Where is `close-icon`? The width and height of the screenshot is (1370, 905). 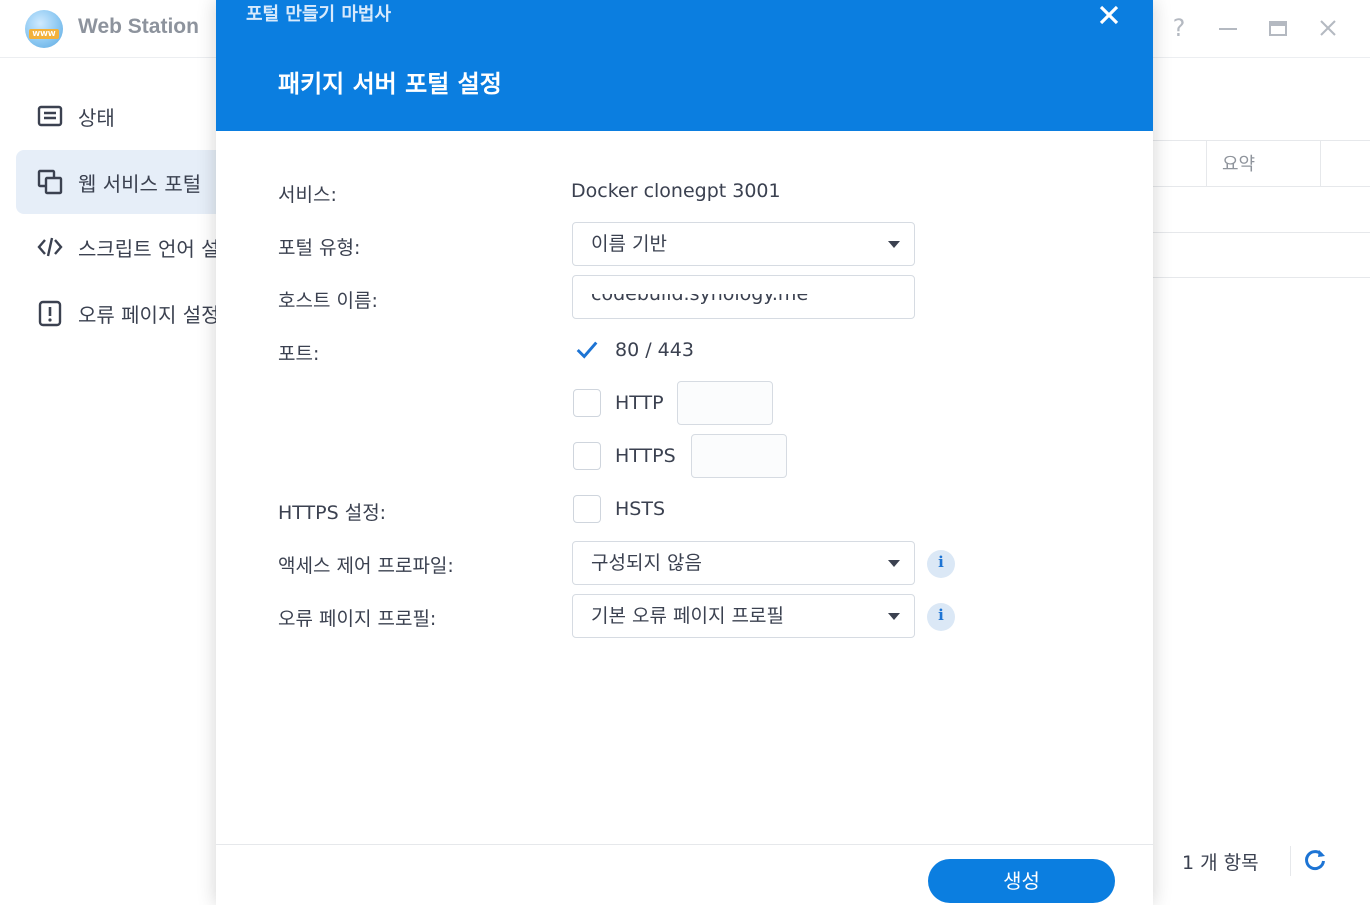 close-icon is located at coordinates (1109, 15).